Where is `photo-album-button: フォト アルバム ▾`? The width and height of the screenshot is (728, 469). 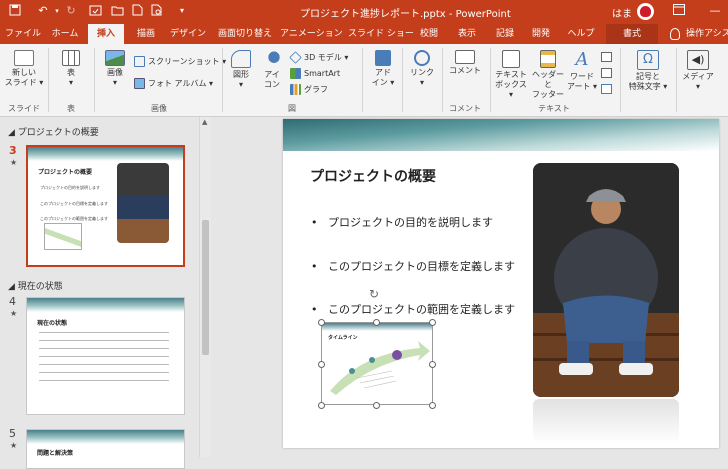
photo-album-button: フォト アルバム ▾ is located at coordinates (173, 83).